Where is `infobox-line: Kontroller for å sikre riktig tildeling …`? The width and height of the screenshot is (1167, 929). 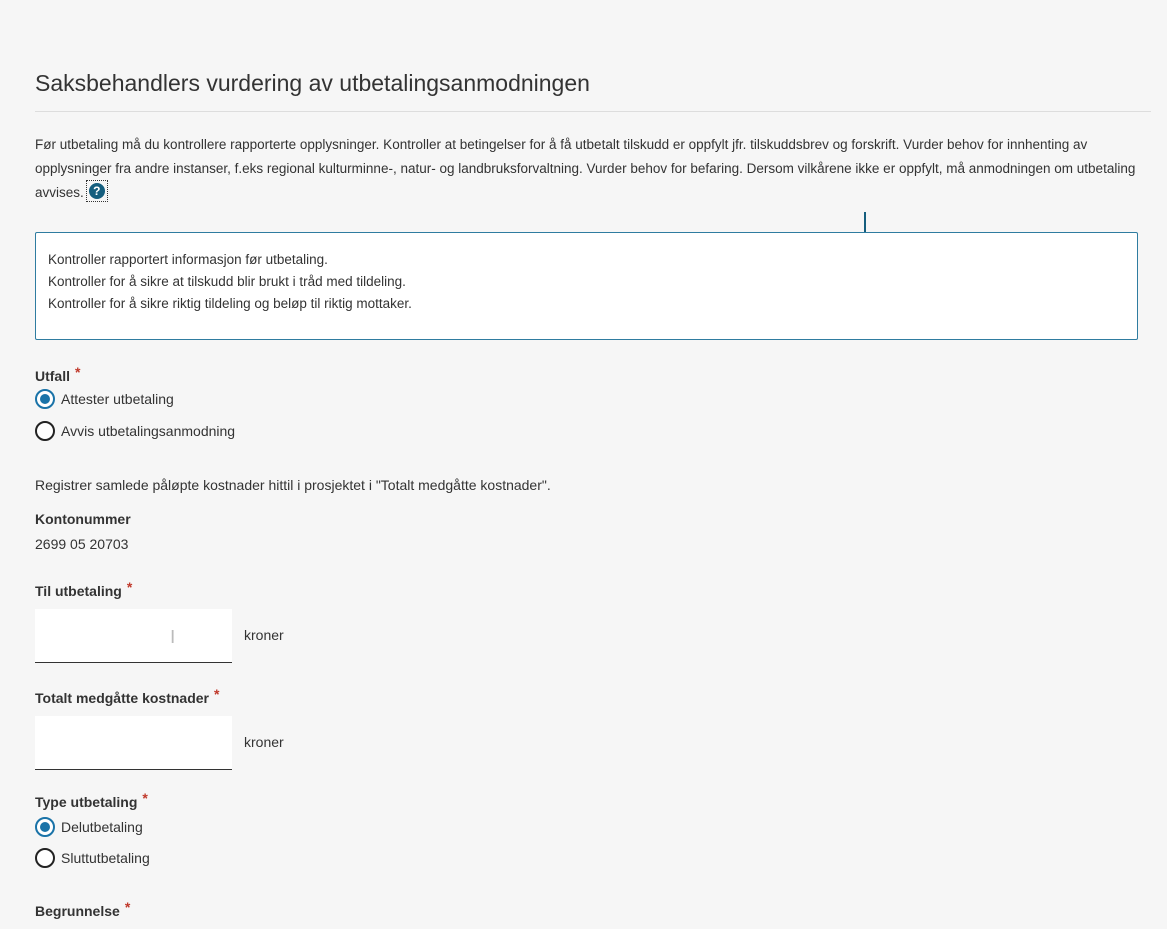
infobox-line: Kontroller for å sikre riktig tildeling … is located at coordinates (230, 303).